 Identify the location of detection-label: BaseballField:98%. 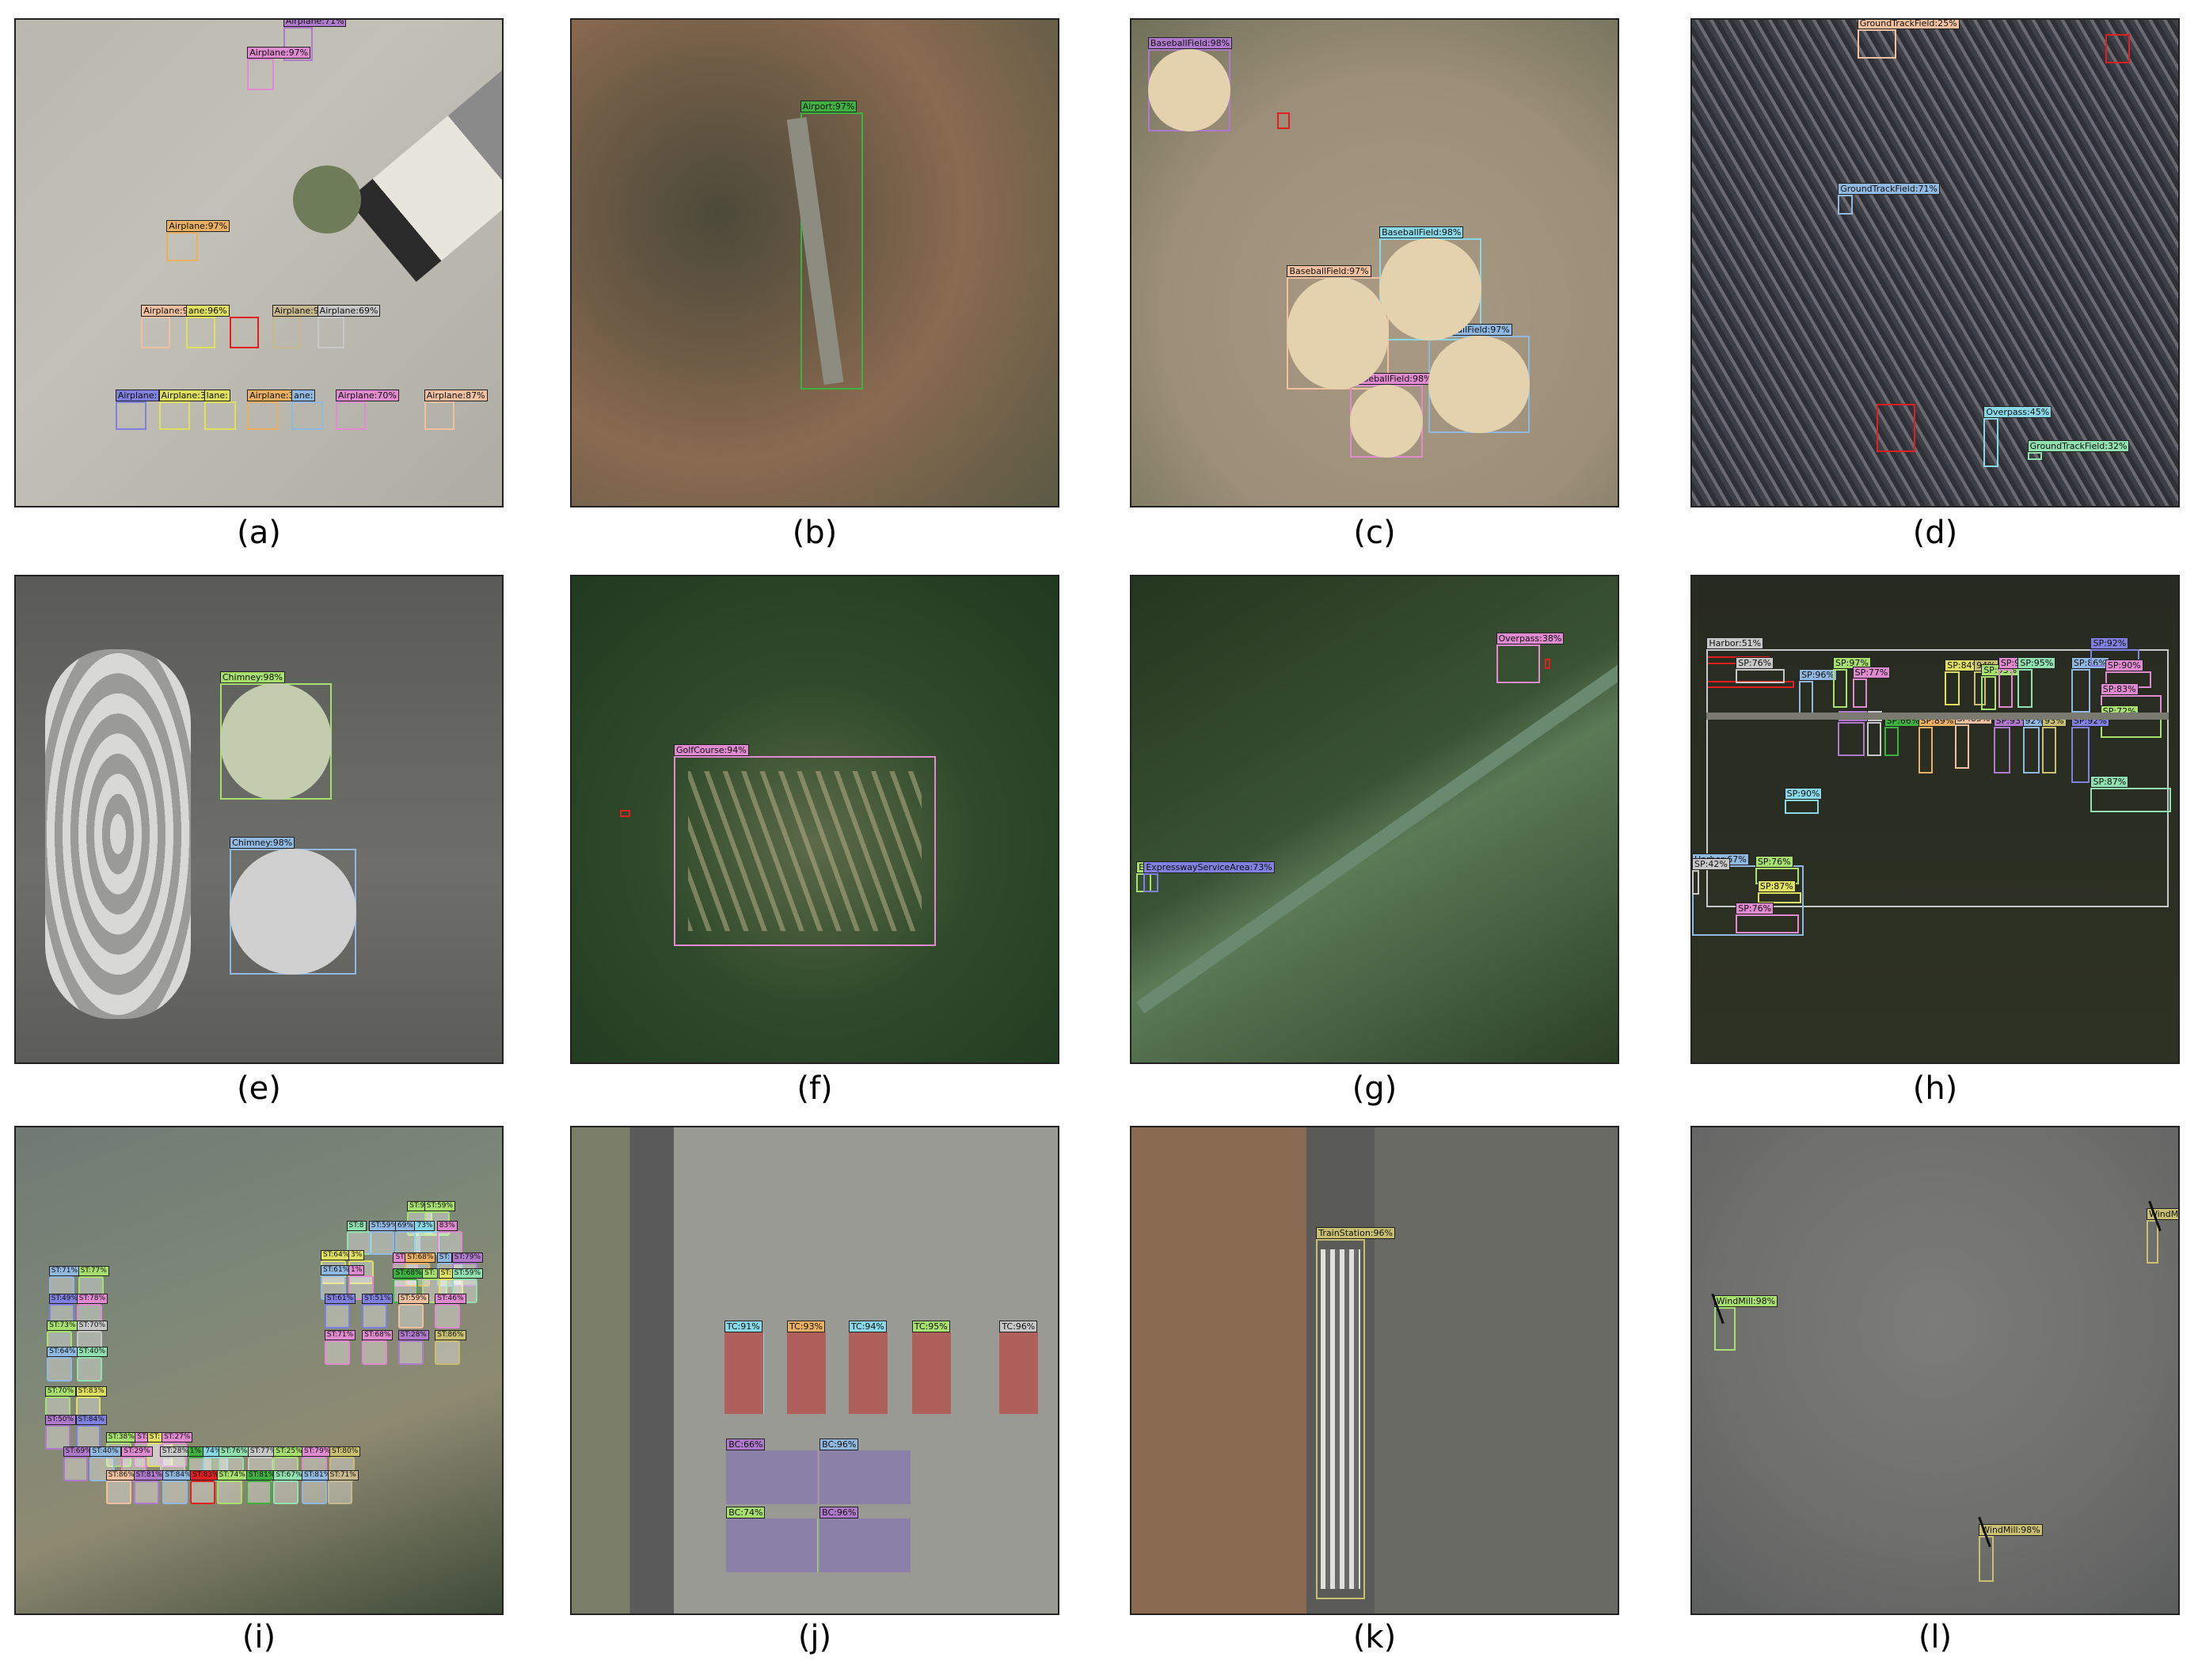
(1190, 42).